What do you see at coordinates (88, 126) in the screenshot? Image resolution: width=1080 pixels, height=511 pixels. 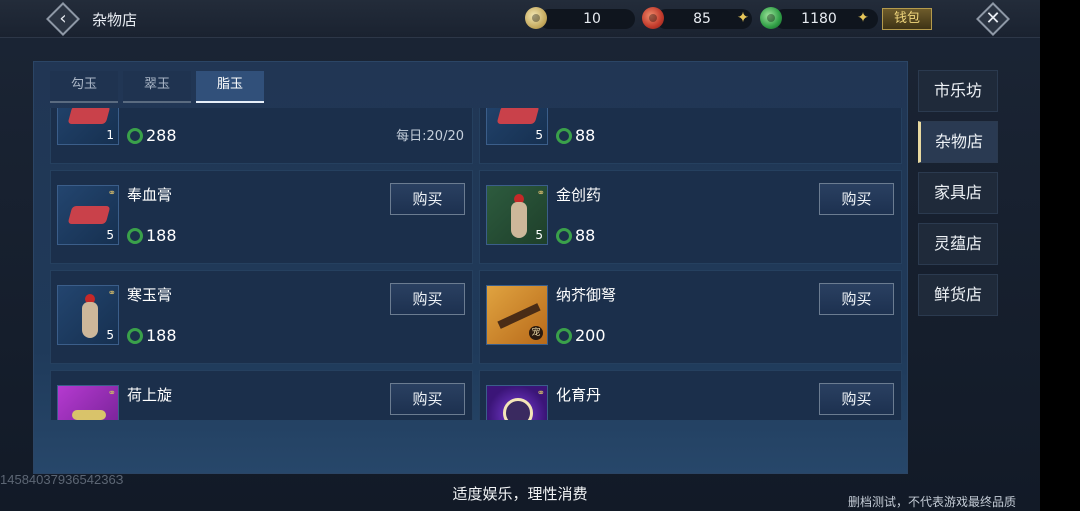 I see `item-thumbnail: 1` at bounding box center [88, 126].